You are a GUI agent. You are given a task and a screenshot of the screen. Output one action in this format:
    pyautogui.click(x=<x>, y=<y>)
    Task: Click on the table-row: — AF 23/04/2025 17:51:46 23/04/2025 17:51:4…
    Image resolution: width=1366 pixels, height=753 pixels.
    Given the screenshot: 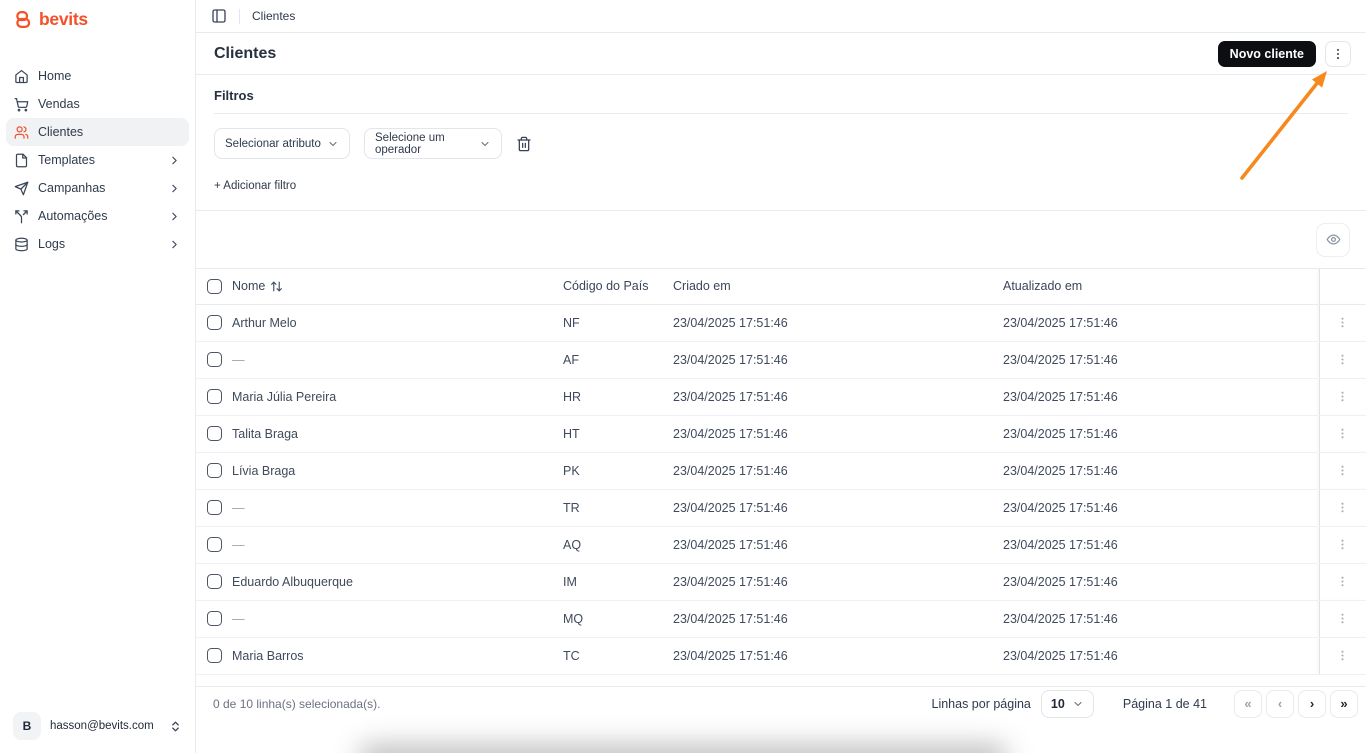 What is the action you would take?
    pyautogui.click(x=781, y=360)
    